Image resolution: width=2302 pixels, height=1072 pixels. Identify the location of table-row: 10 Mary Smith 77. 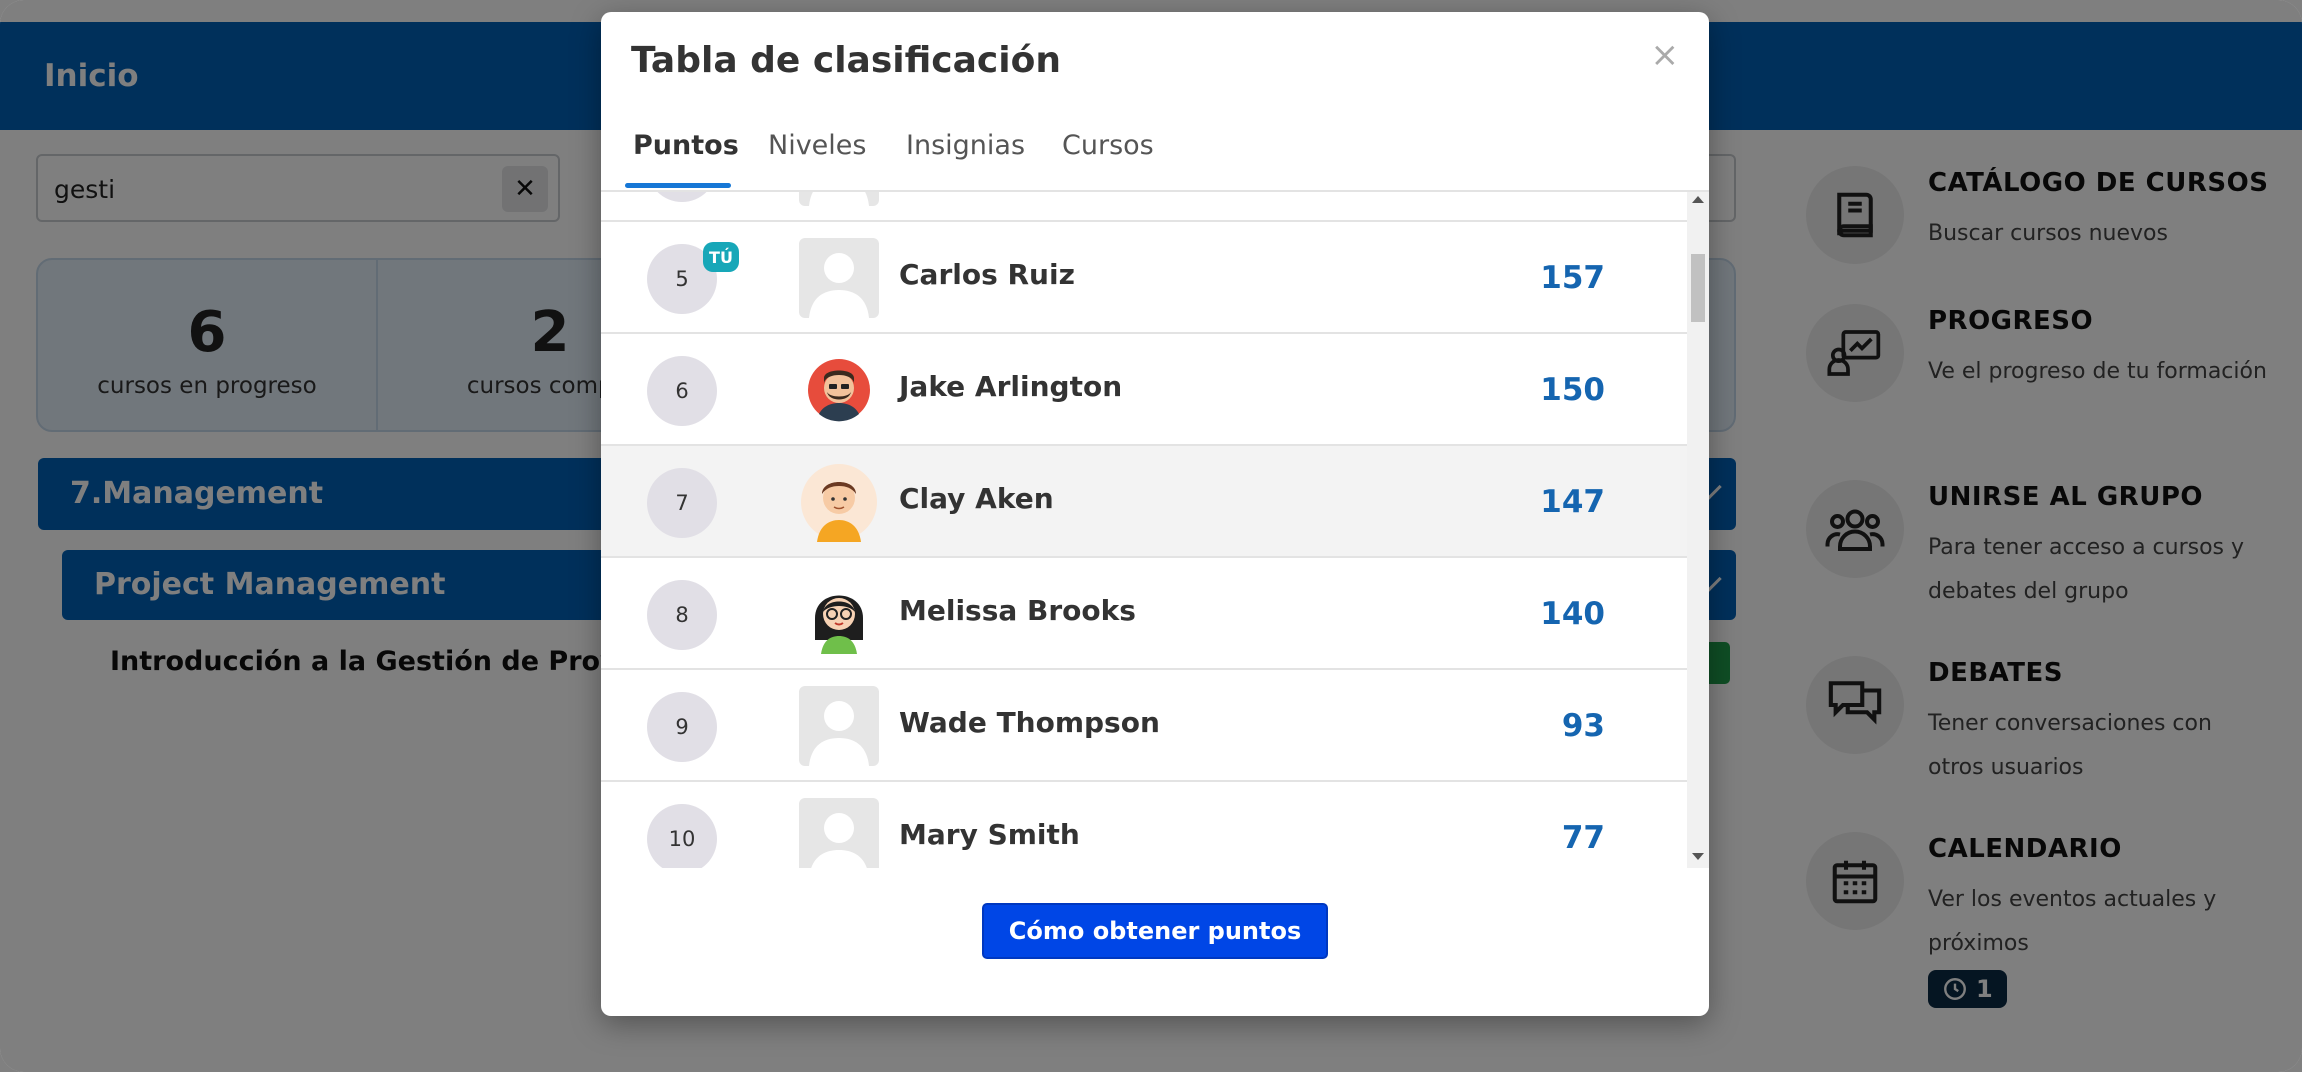
(1144, 825).